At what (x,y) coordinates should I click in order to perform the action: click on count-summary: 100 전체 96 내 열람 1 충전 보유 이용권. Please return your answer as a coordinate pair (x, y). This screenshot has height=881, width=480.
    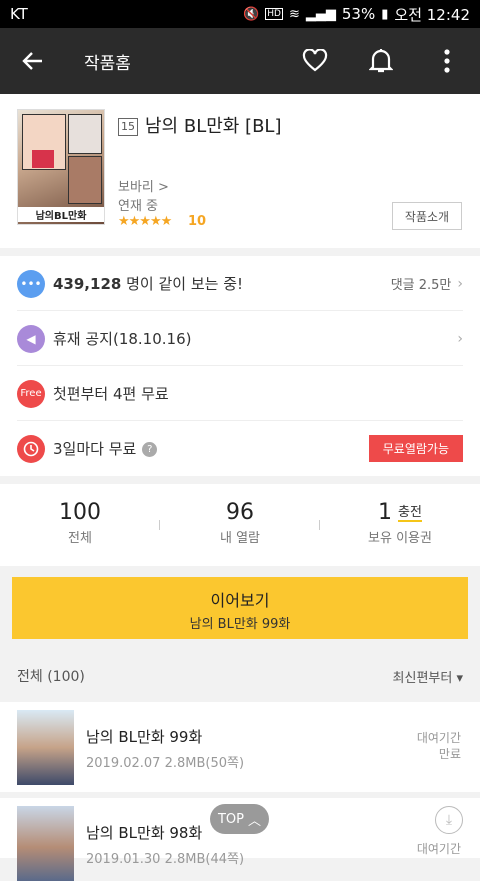
    Looking at the image, I should click on (240, 525).